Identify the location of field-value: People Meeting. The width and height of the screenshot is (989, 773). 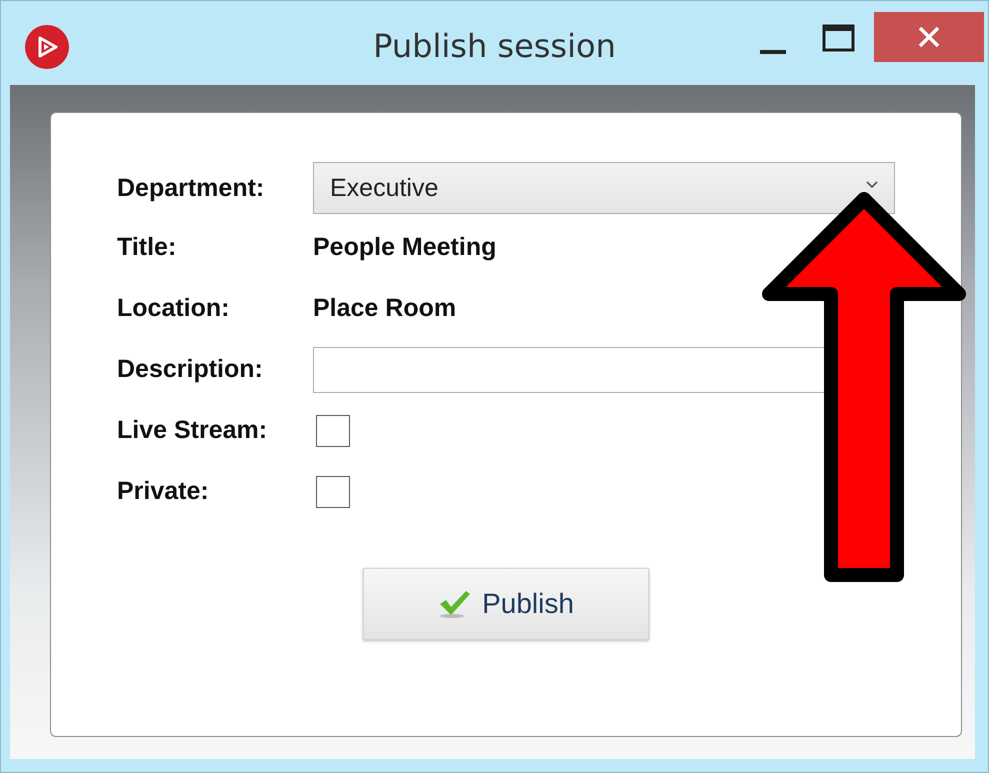
(404, 247).